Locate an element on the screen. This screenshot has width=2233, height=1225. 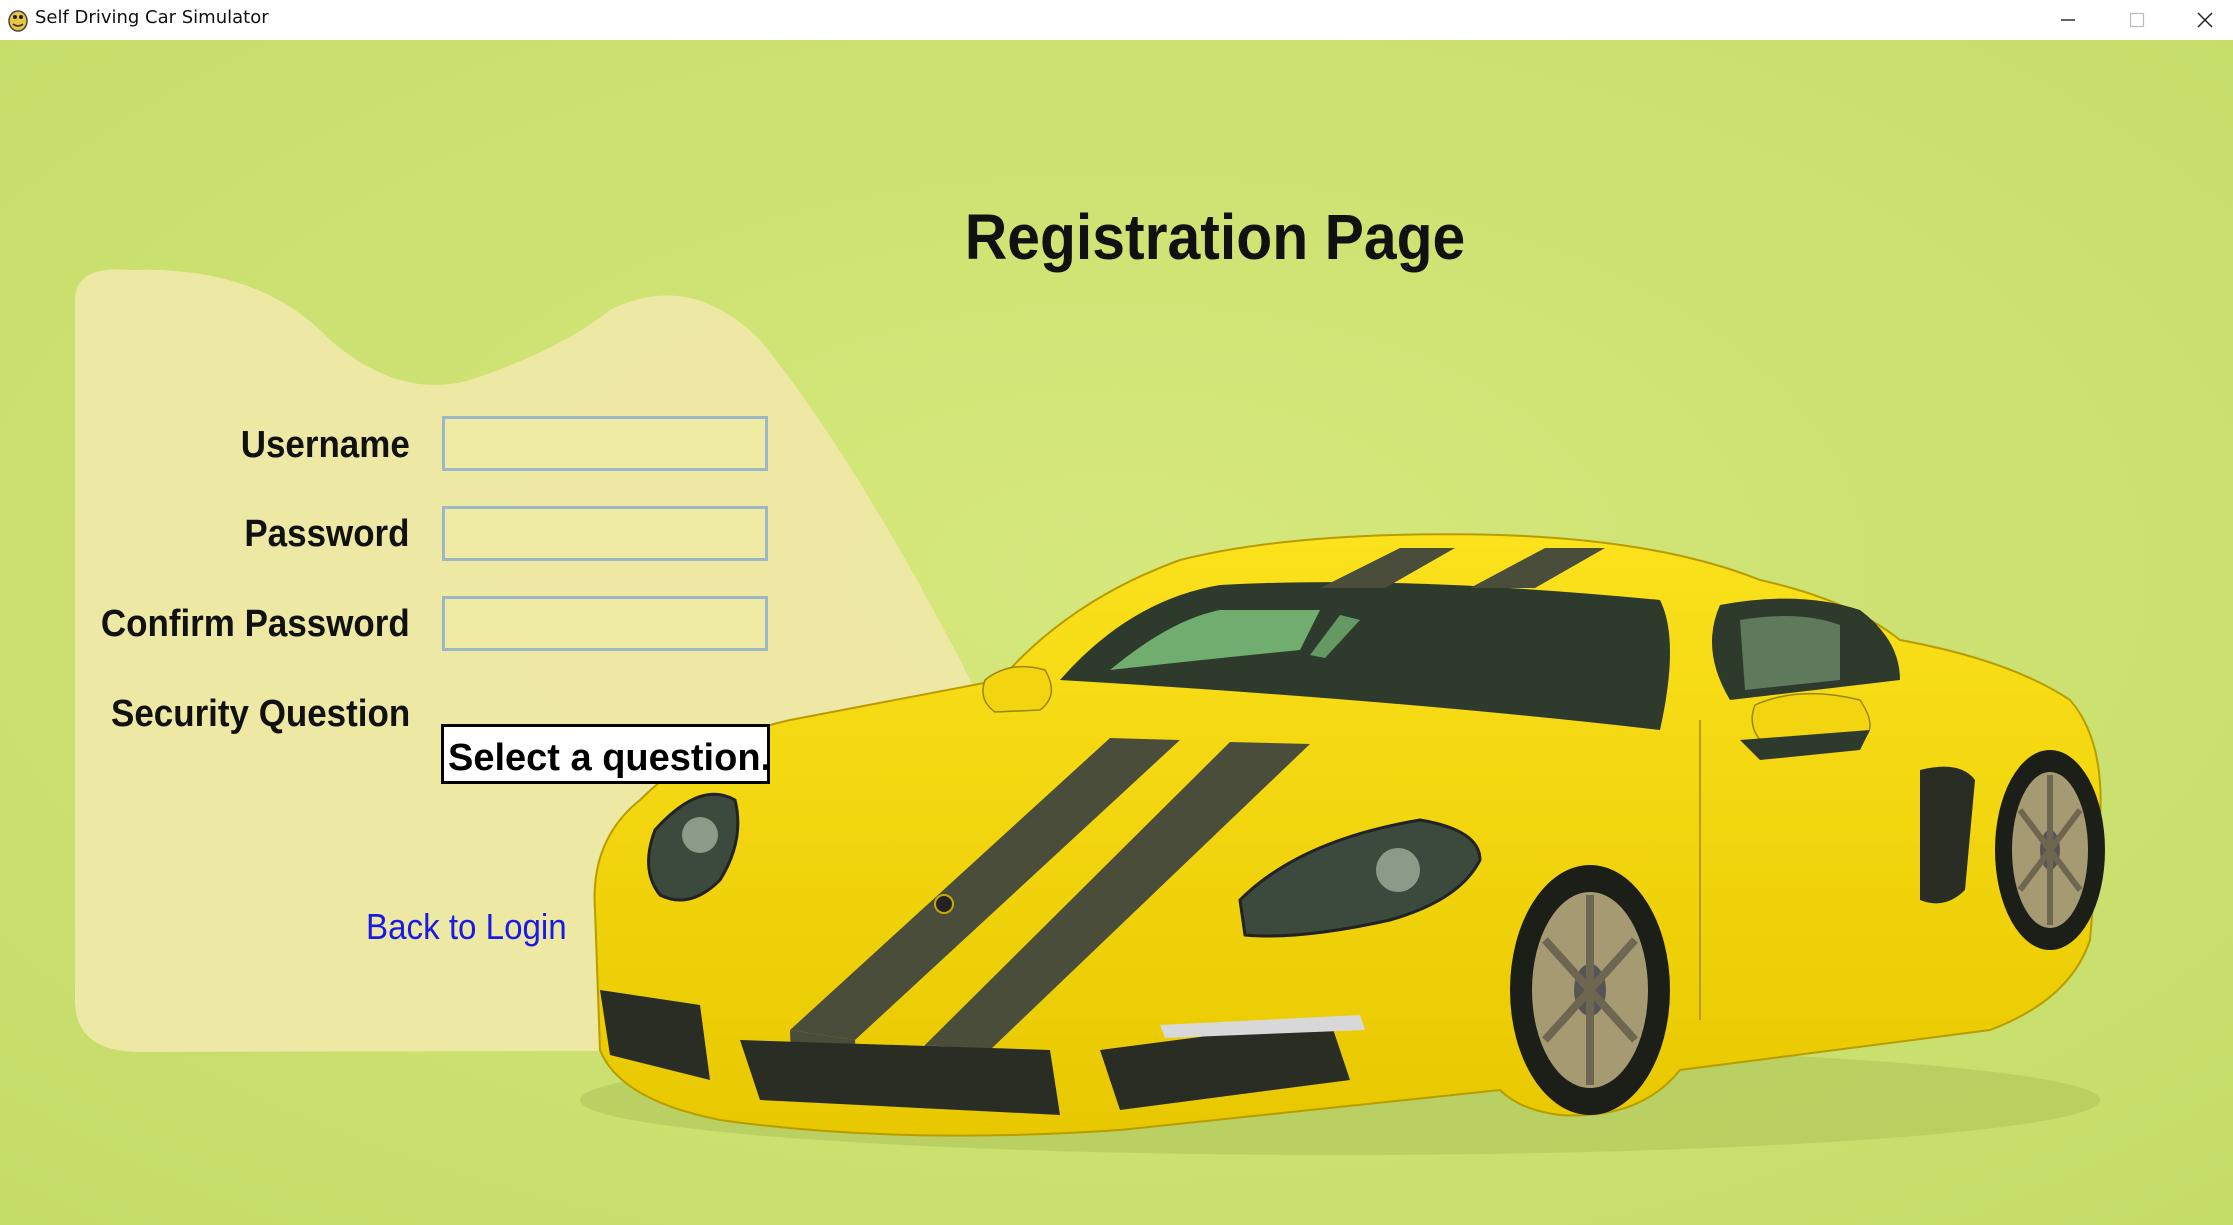
window-title: Self Driving Car Simulator is located at coordinates (152, 17).